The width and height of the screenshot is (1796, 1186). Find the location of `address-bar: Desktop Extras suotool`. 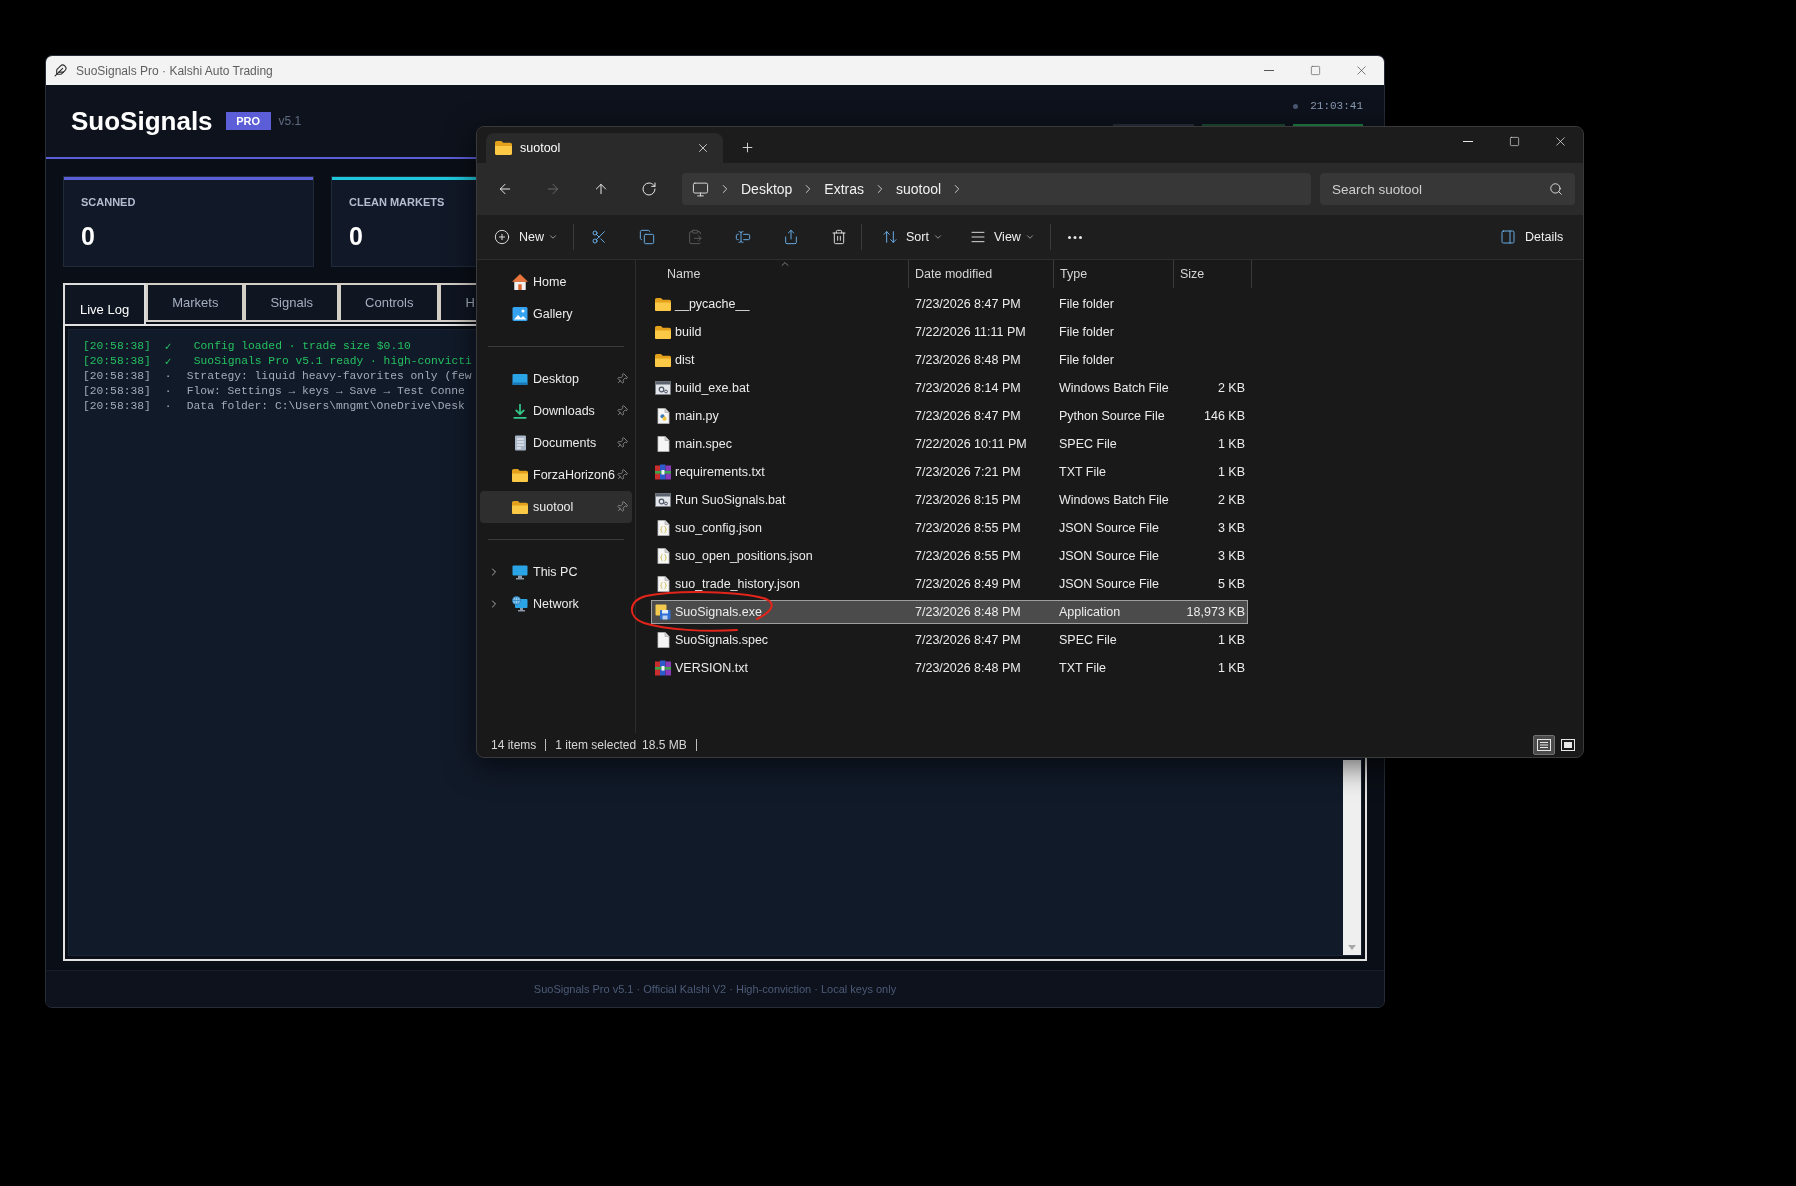

address-bar: Desktop Extras suotool is located at coordinates (996, 189).